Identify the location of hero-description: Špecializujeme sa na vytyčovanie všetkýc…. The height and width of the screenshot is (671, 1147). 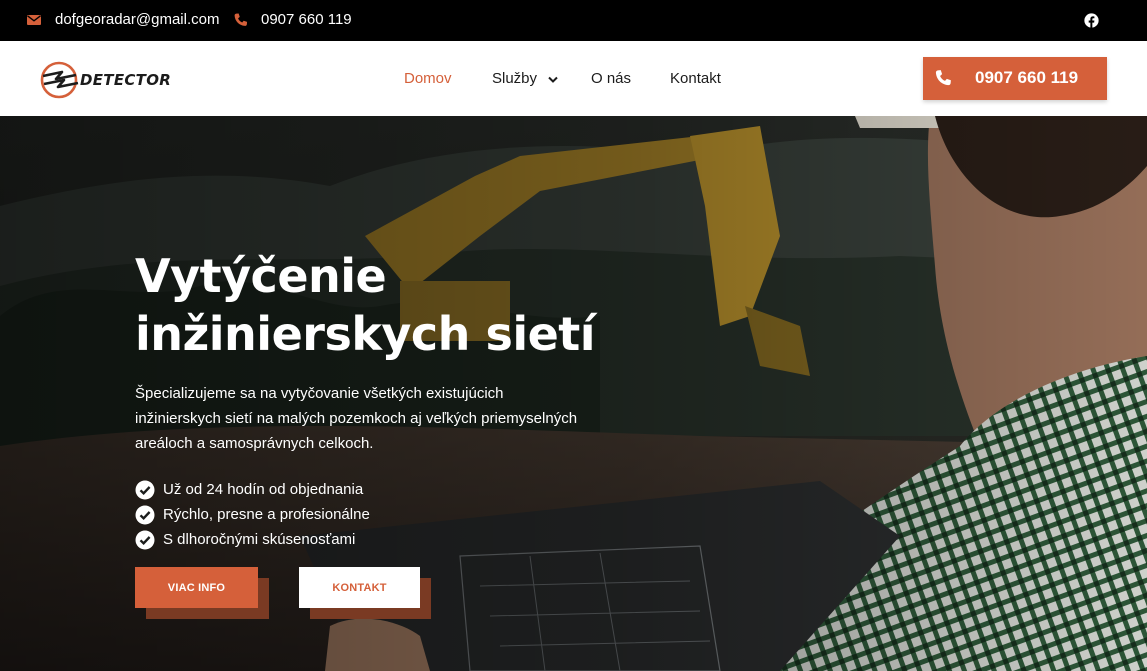
(356, 418).